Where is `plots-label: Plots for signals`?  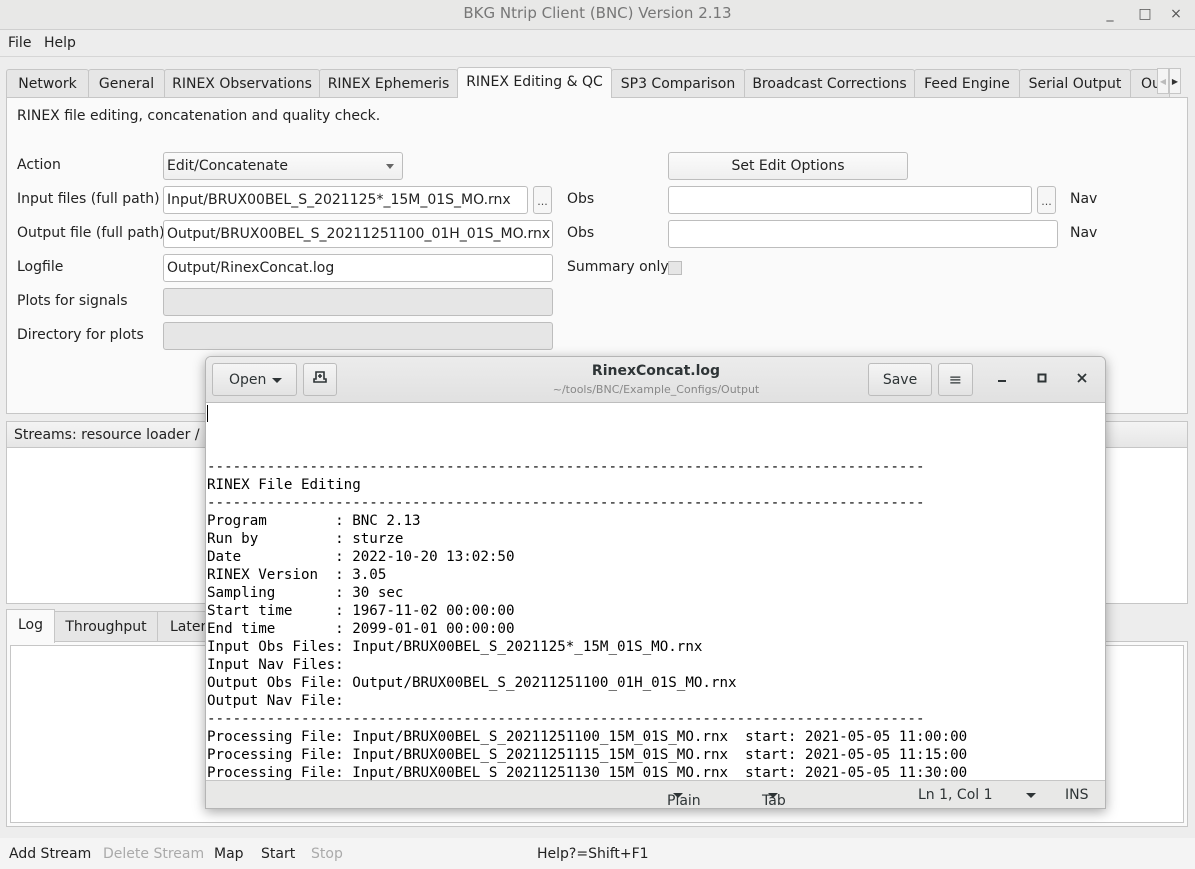 plots-label: Plots for signals is located at coordinates (72, 301).